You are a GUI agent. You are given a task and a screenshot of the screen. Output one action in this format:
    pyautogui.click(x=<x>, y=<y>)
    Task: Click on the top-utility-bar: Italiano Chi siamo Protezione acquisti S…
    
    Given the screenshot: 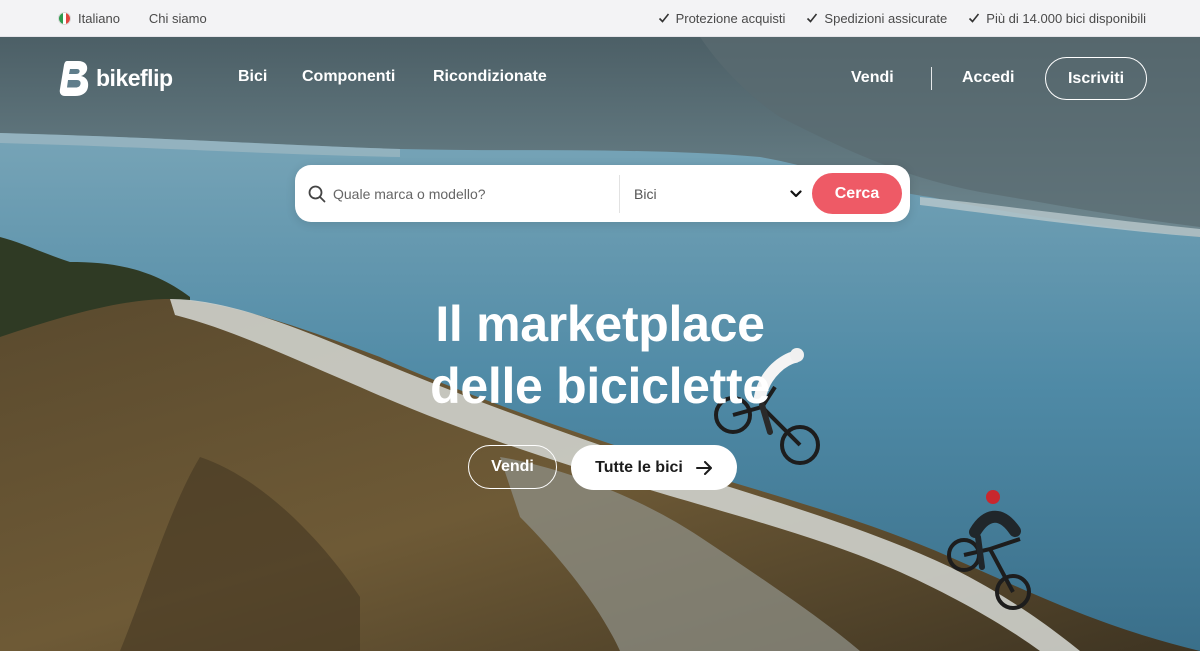 What is the action you would take?
    pyautogui.click(x=600, y=18)
    